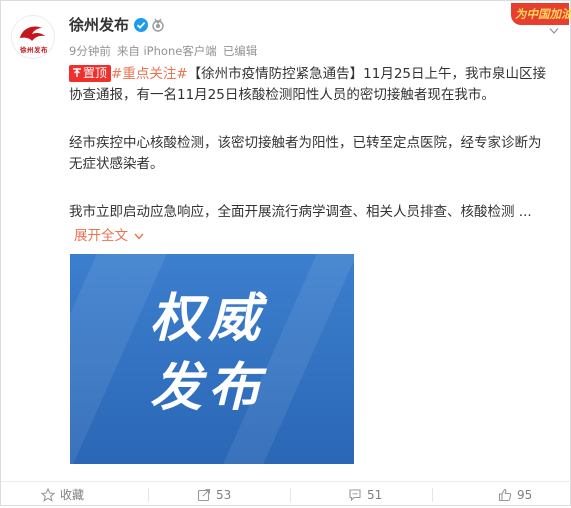 The width and height of the screenshot is (571, 508). What do you see at coordinates (224, 495) in the screenshot?
I see `repost-count: 53` at bounding box center [224, 495].